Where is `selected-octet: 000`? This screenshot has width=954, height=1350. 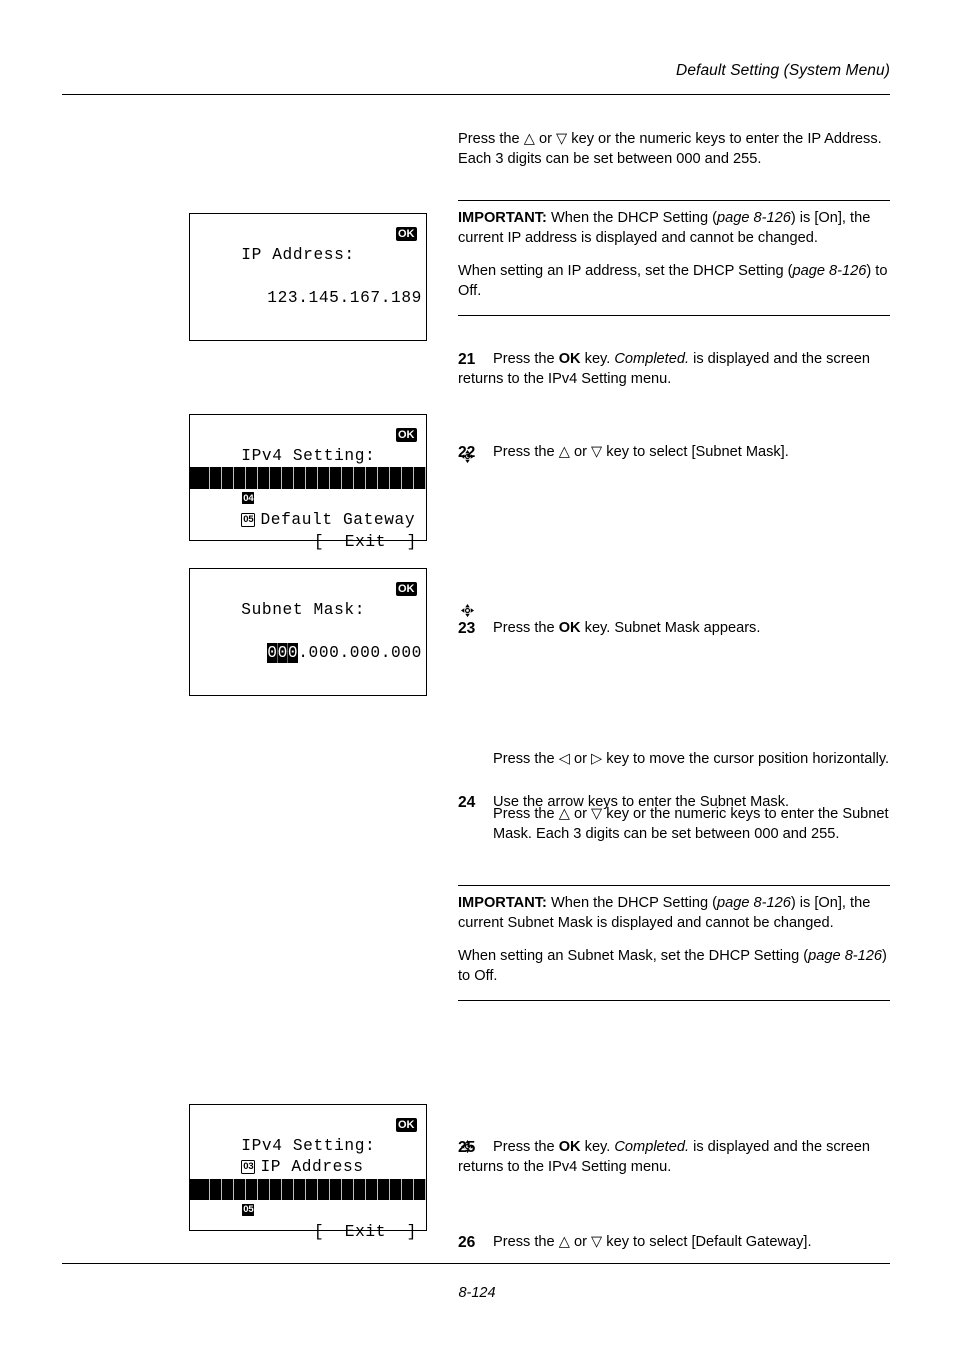 selected-octet: 000 is located at coordinates (283, 652).